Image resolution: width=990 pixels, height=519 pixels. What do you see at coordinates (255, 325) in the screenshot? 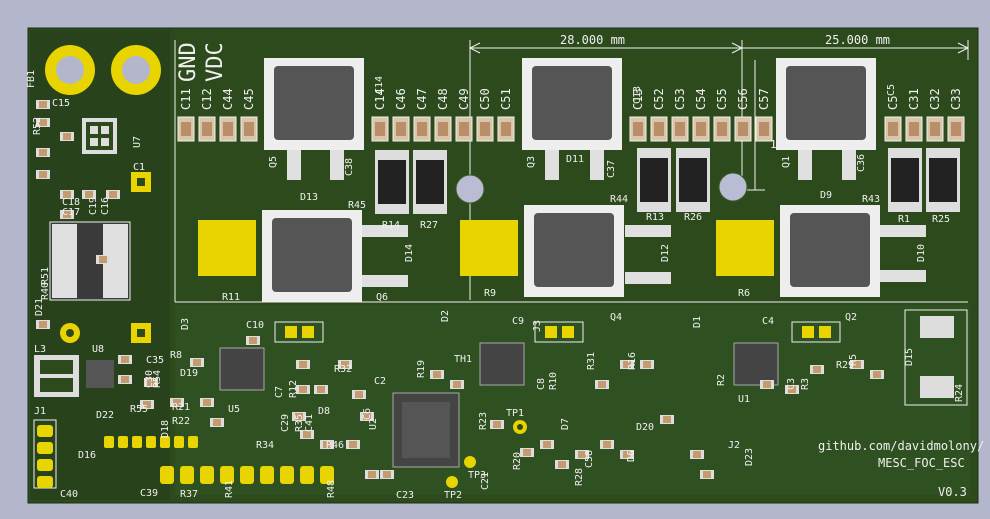
I see `ref-c10: C10` at bounding box center [255, 325].